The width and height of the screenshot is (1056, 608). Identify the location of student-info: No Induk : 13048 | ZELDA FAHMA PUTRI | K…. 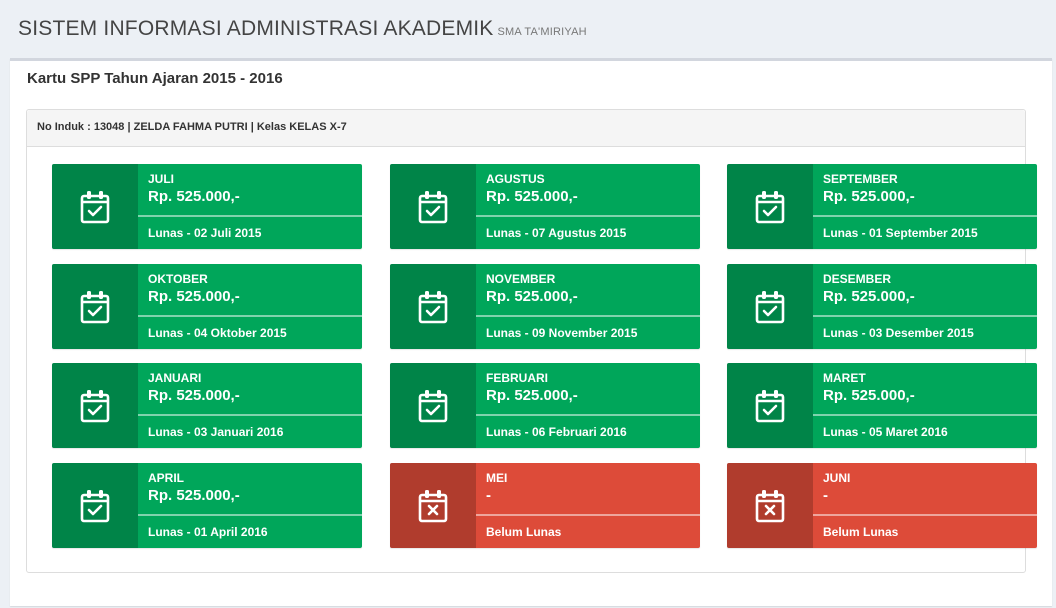
(192, 127).